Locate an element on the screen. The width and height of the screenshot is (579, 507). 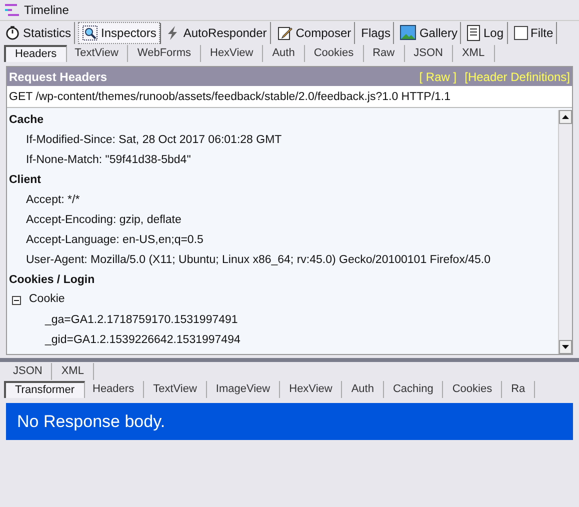
scrollbar is located at coordinates (565, 232).